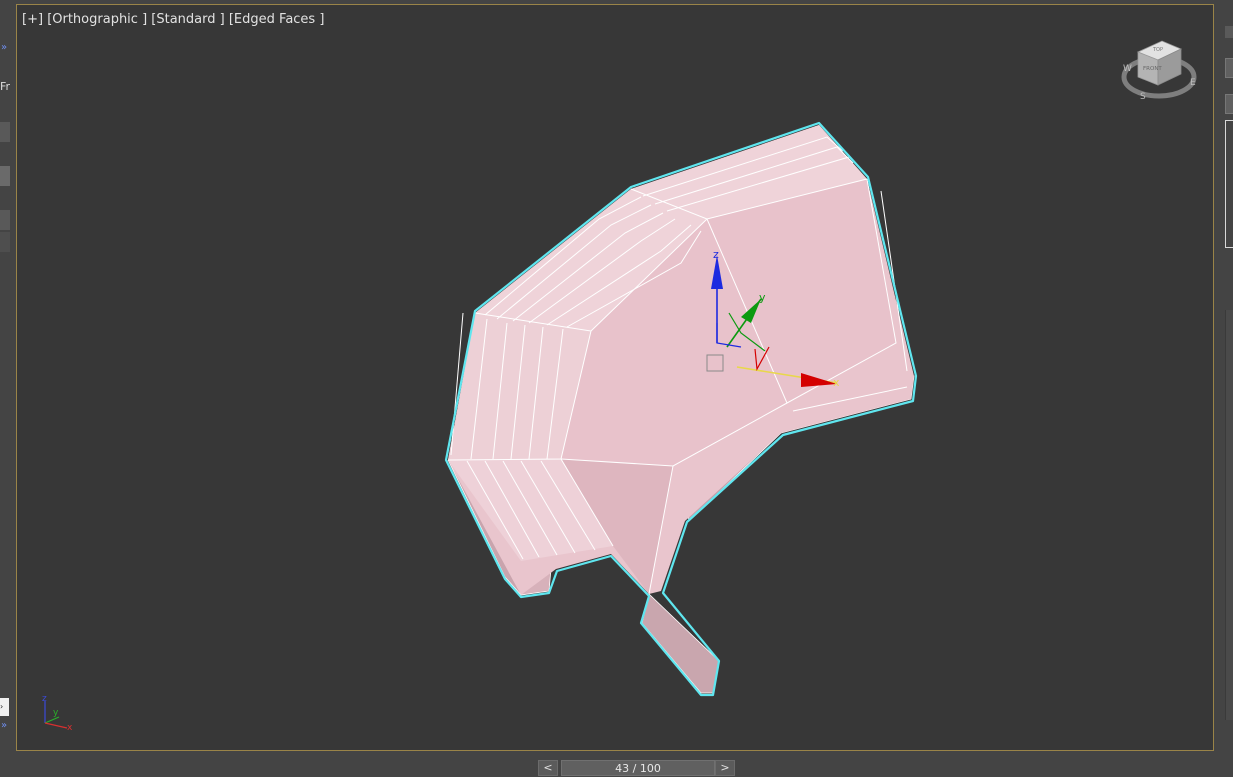 The image size is (1233, 777). What do you see at coordinates (1224, 386) in the screenshot?
I see `right-panel-strip` at bounding box center [1224, 386].